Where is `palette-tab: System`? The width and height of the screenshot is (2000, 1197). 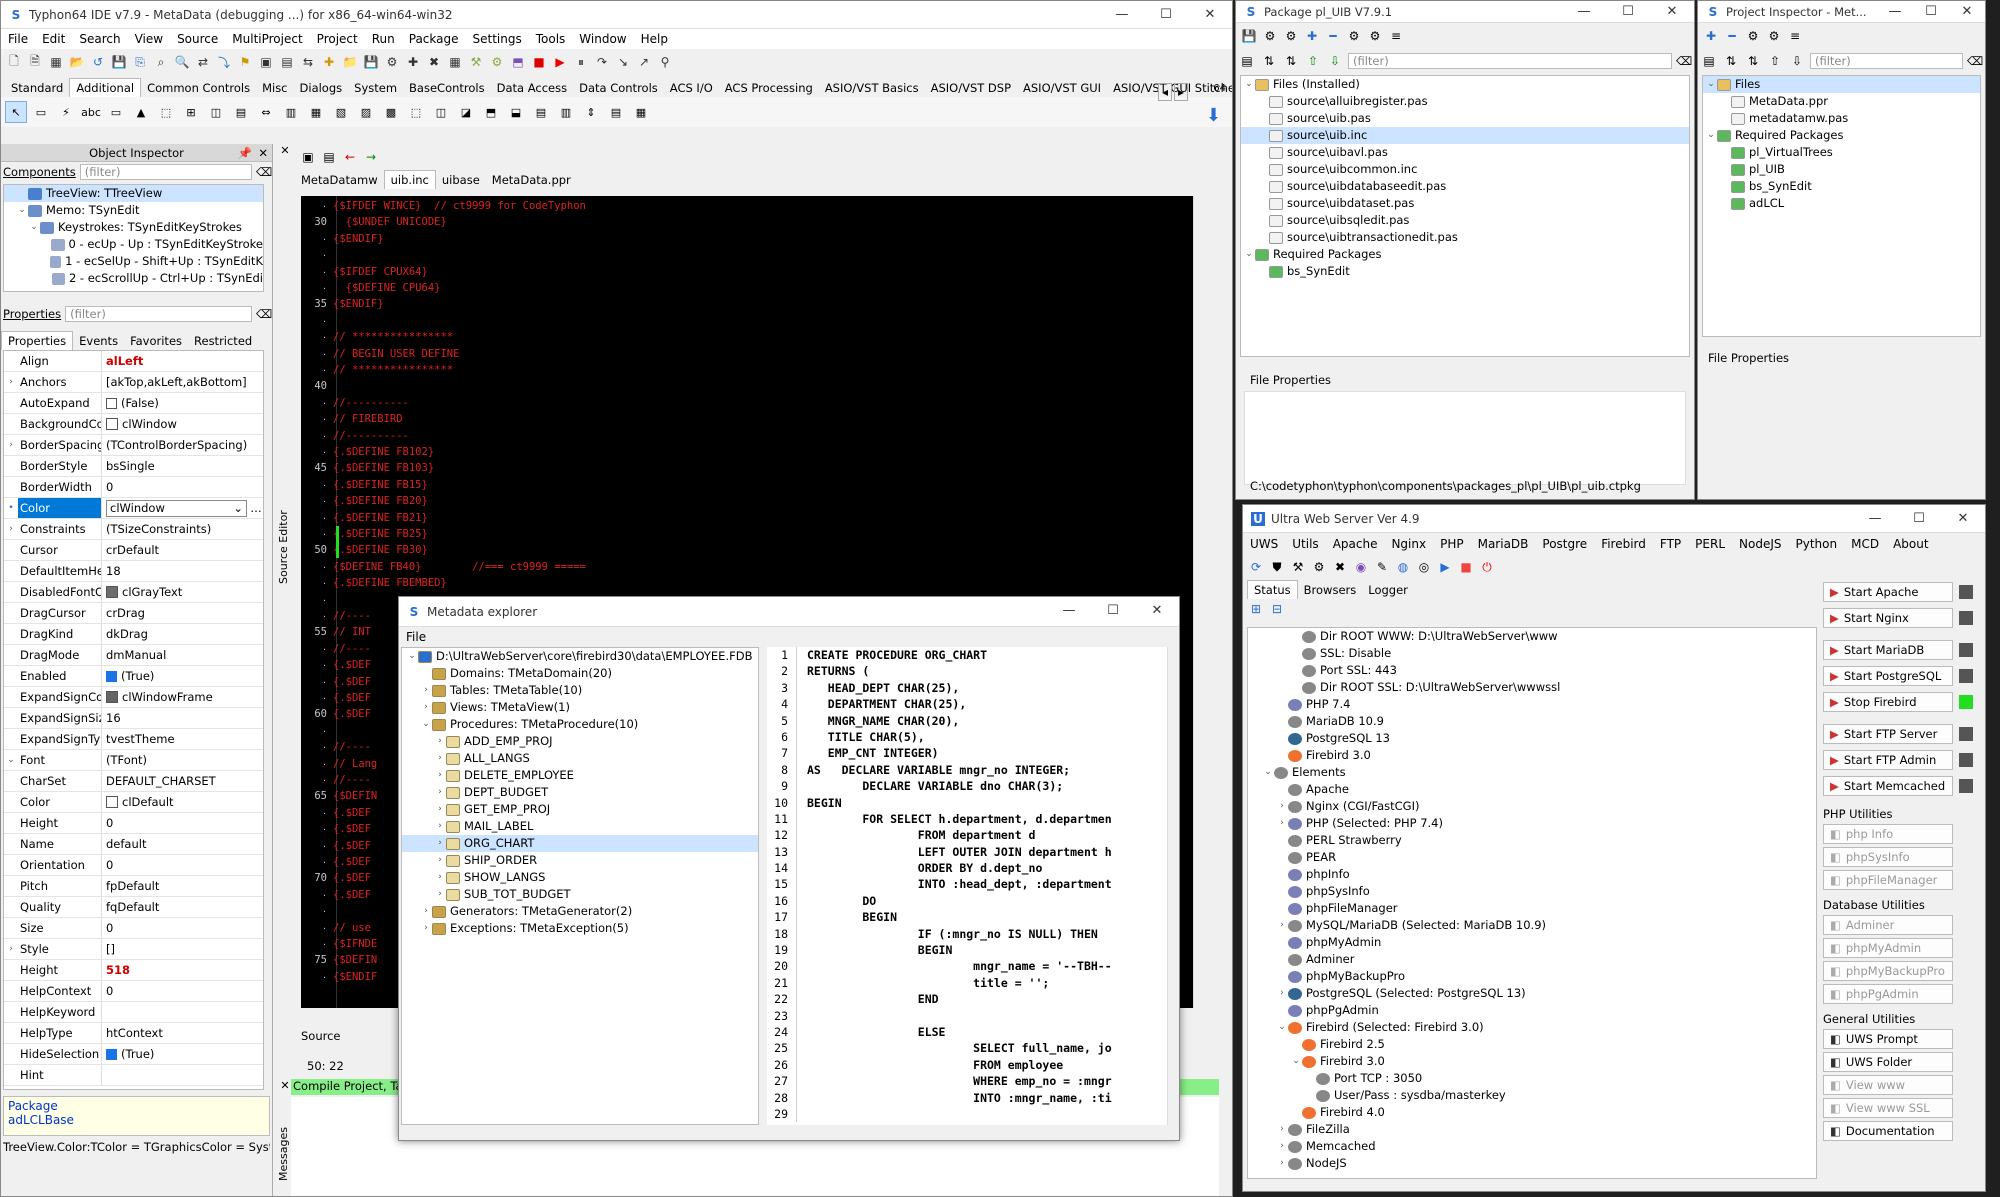
palette-tab: System is located at coordinates (375, 88).